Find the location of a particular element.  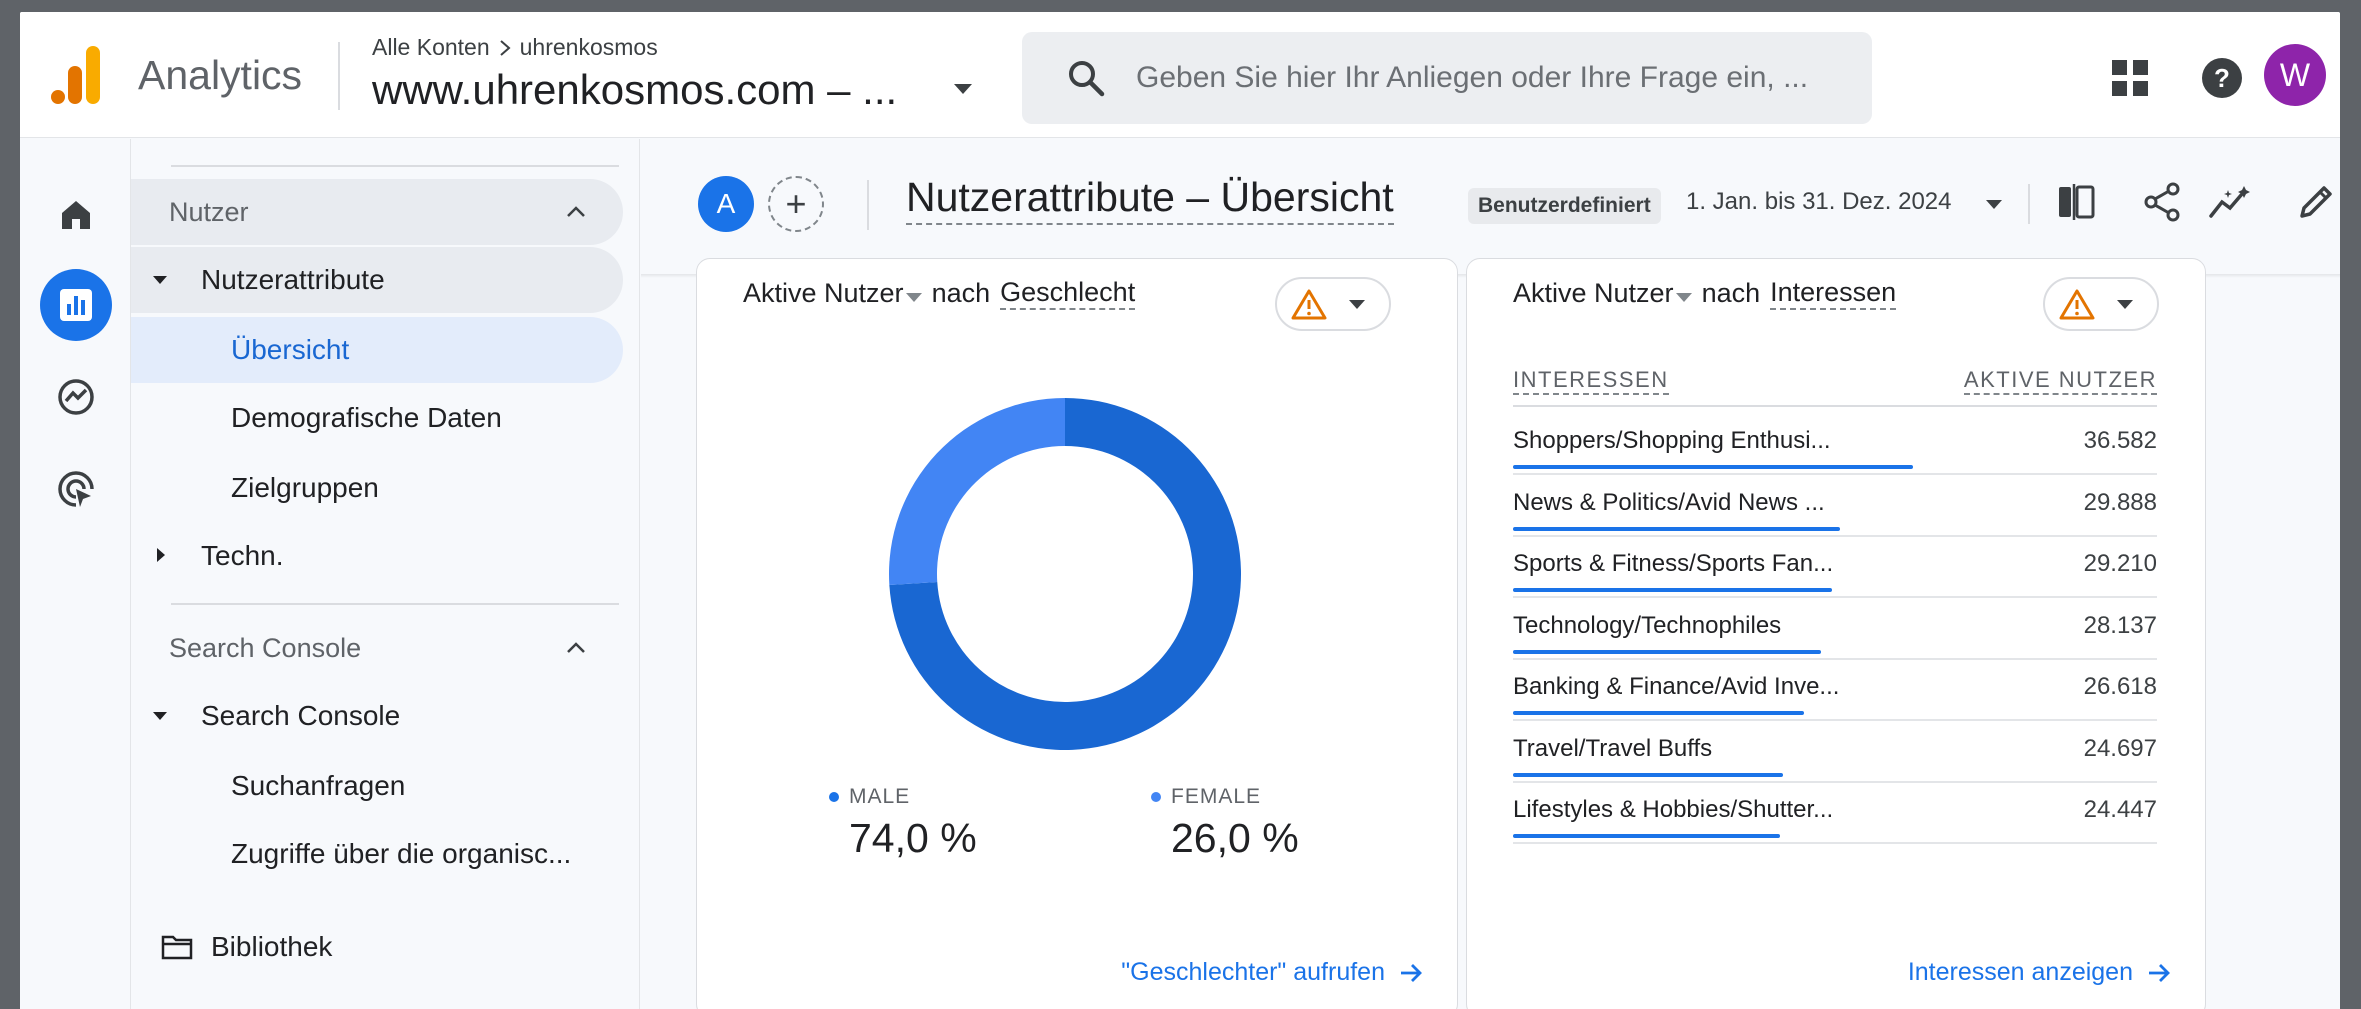

table-row: Banking & Finance/Avid Inve... 26.618 is located at coordinates (1835, 690).